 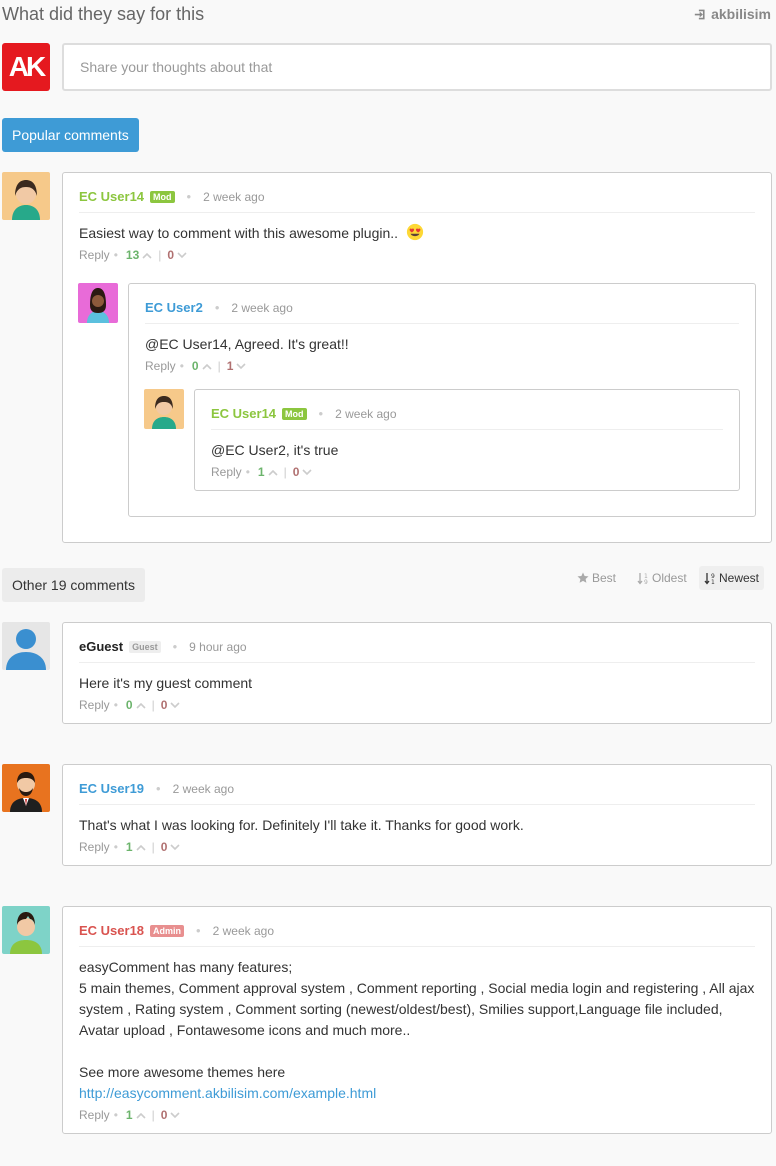 What do you see at coordinates (646, 582) in the screenshot?
I see `svg-text: 9` at bounding box center [646, 582].